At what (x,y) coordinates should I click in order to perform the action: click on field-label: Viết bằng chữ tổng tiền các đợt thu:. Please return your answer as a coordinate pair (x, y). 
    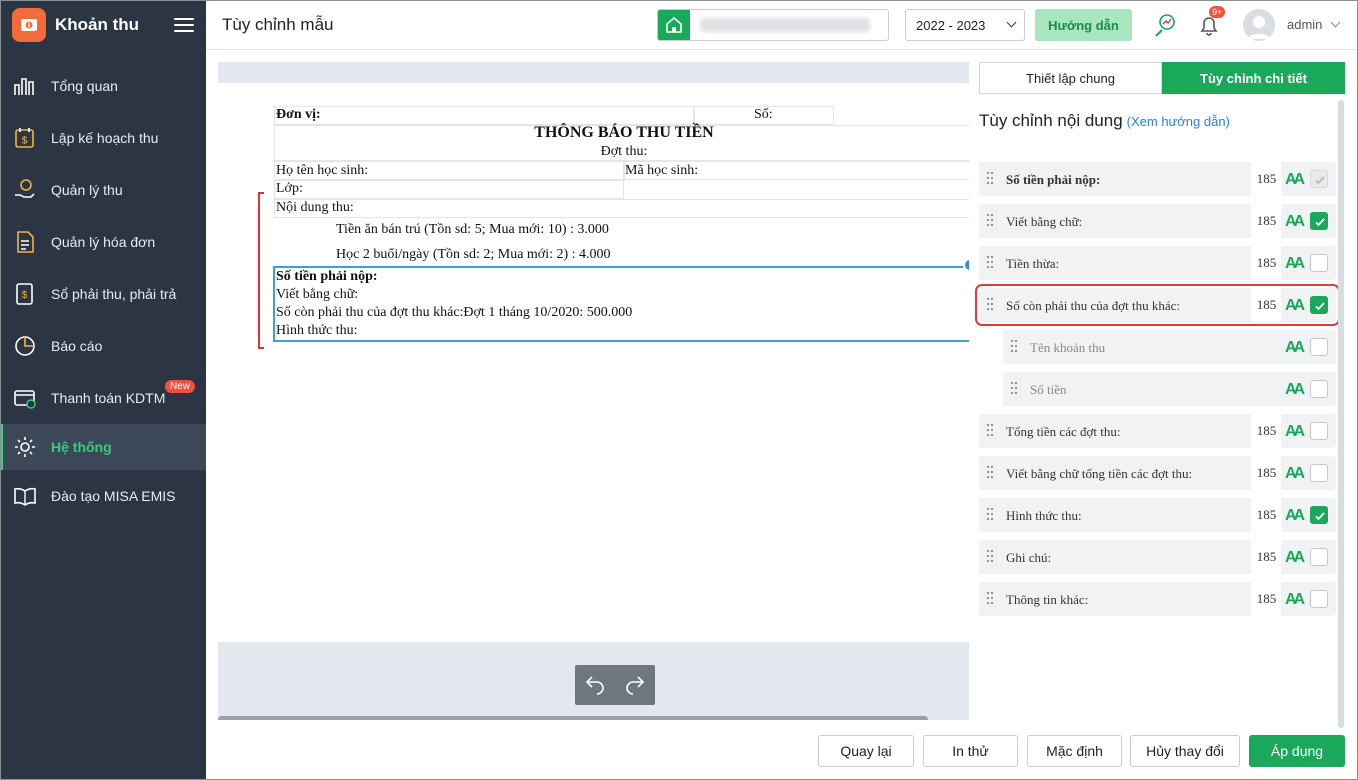
    Looking at the image, I should click on (1099, 473).